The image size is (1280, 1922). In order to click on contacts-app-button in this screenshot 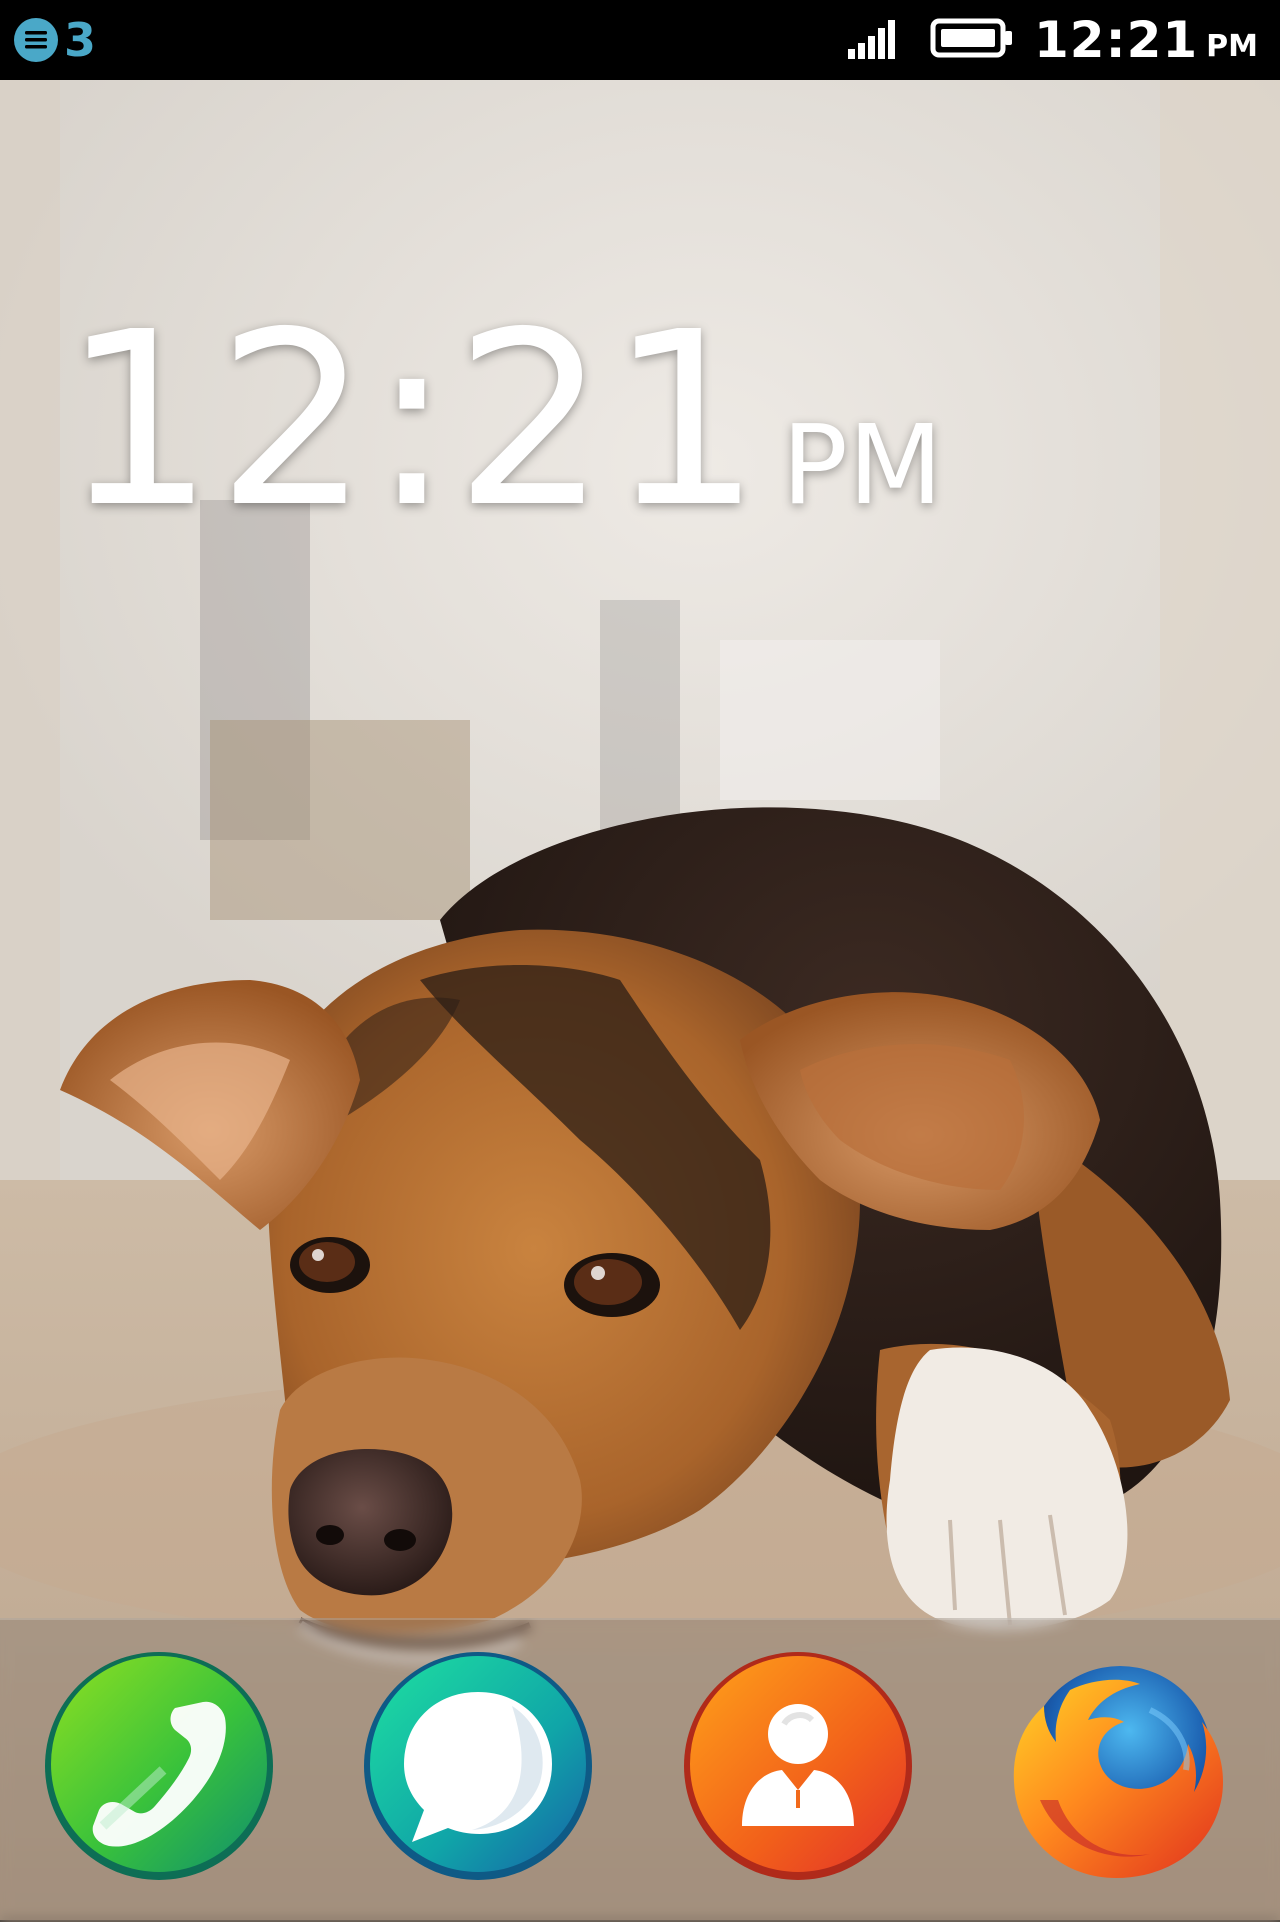, I will do `click(798, 1766)`.